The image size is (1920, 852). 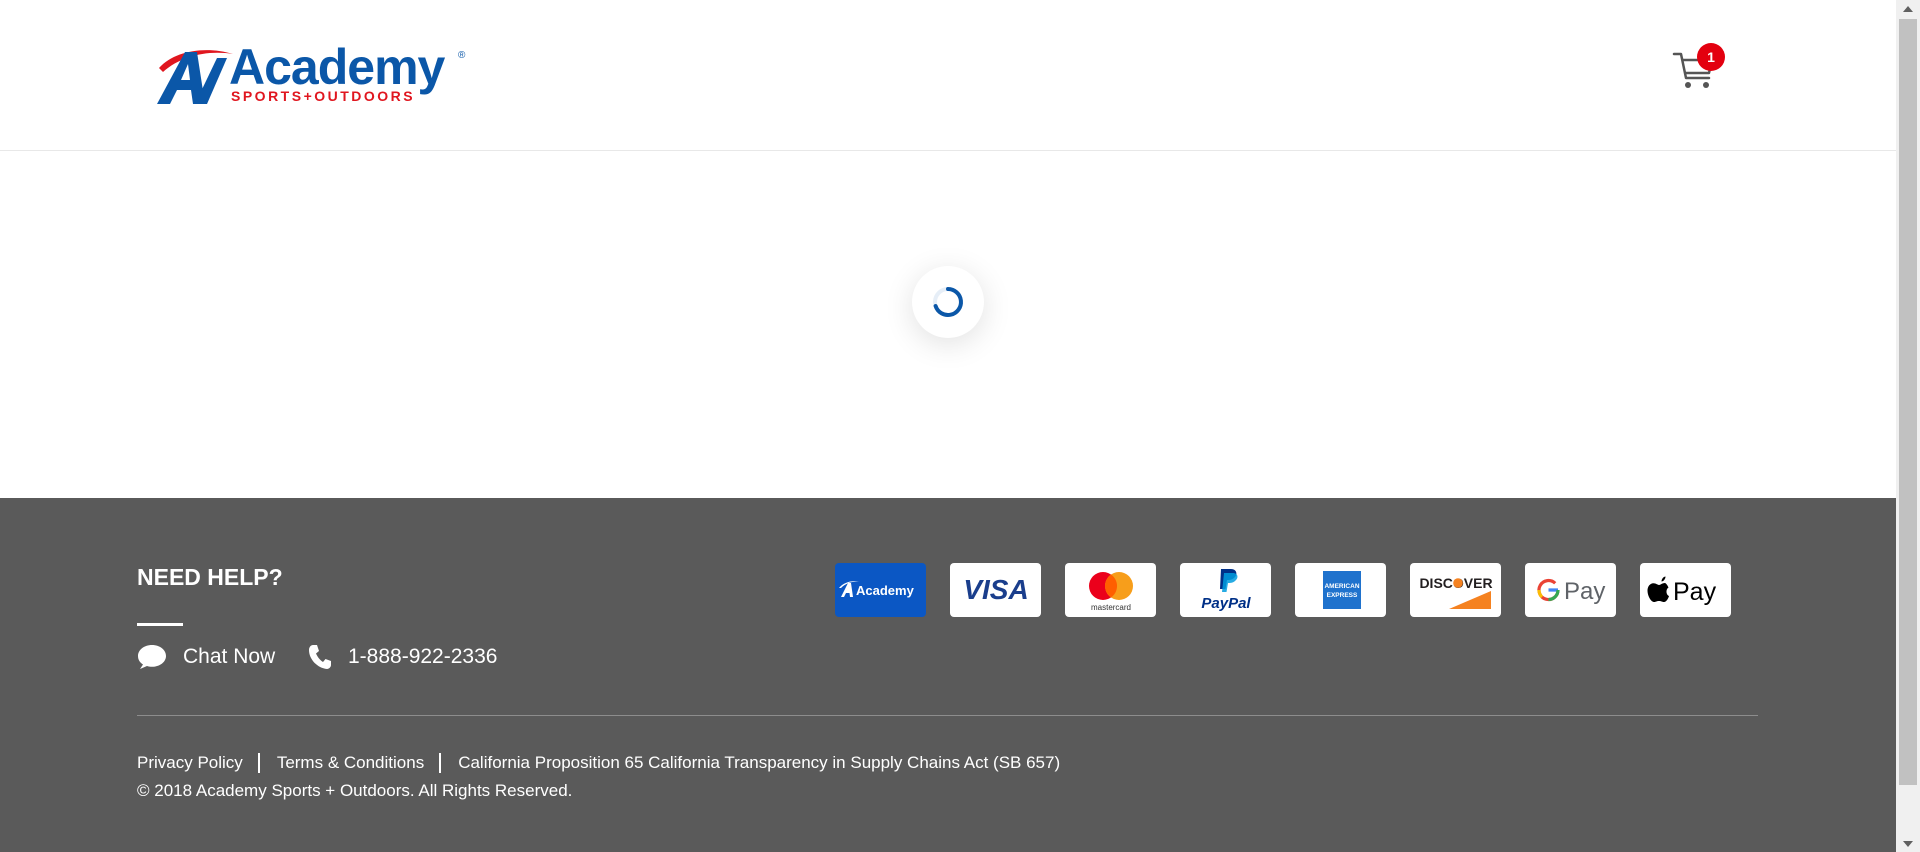 I want to click on logo-tagline: SPORTS+OUTDOORS, so click(x=323, y=96).